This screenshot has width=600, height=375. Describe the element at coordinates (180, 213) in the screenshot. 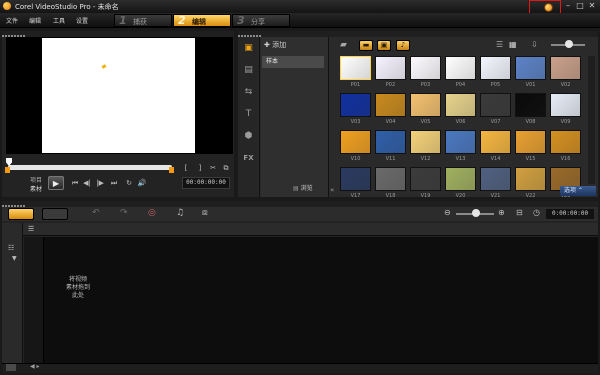

I see `sound-mixer-icon: ♫` at that location.